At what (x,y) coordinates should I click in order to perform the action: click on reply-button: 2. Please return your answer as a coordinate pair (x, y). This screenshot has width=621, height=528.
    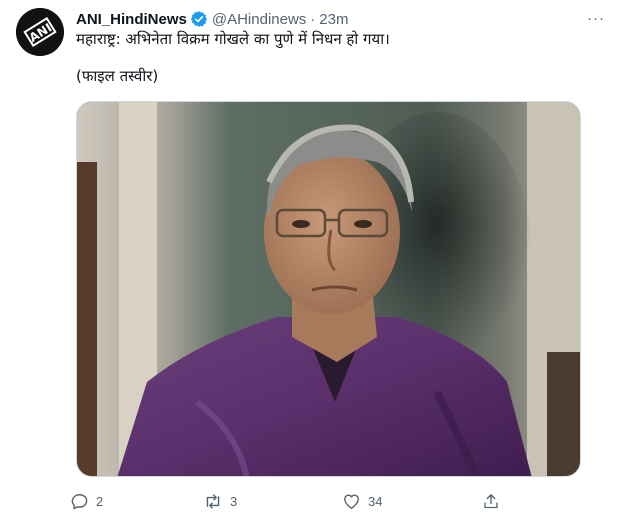
    Looking at the image, I should click on (82, 501).